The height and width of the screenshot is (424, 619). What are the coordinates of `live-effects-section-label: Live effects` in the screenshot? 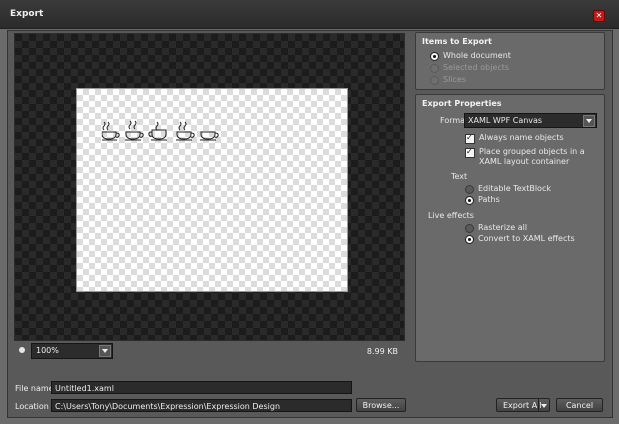 It's located at (451, 215).